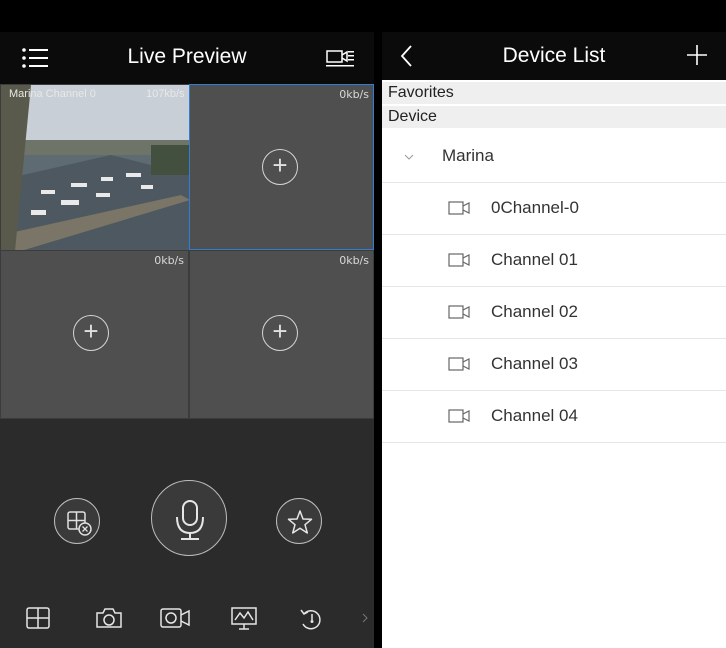  I want to click on page-title: Device List, so click(554, 55).